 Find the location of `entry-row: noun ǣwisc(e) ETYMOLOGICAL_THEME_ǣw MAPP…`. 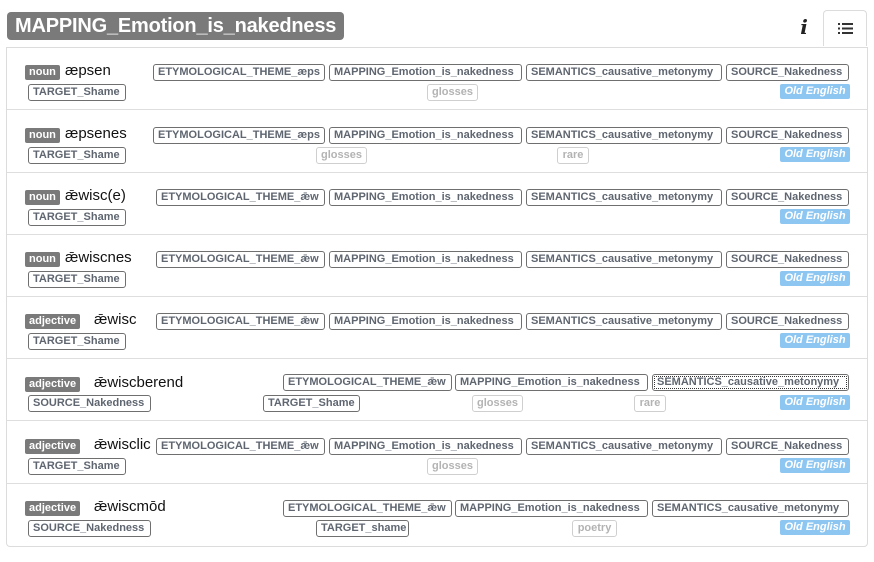

entry-row: noun ǣwisc(e) ETYMOLOGICAL_THEME_ǣw MAPP… is located at coordinates (437, 204).